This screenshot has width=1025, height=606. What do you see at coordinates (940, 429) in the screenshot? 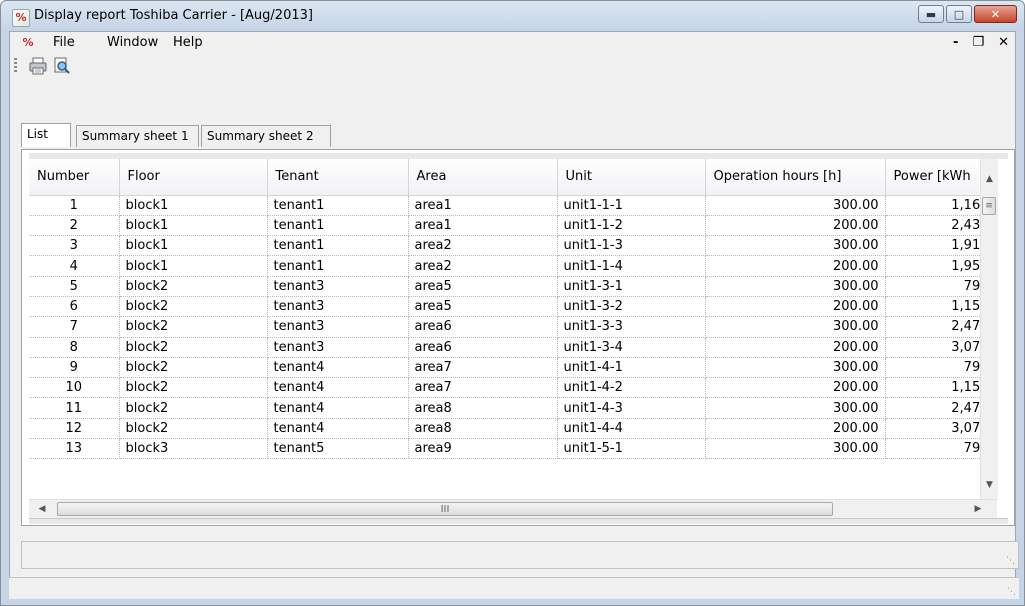
I see `cell-power: 3,075` at bounding box center [940, 429].